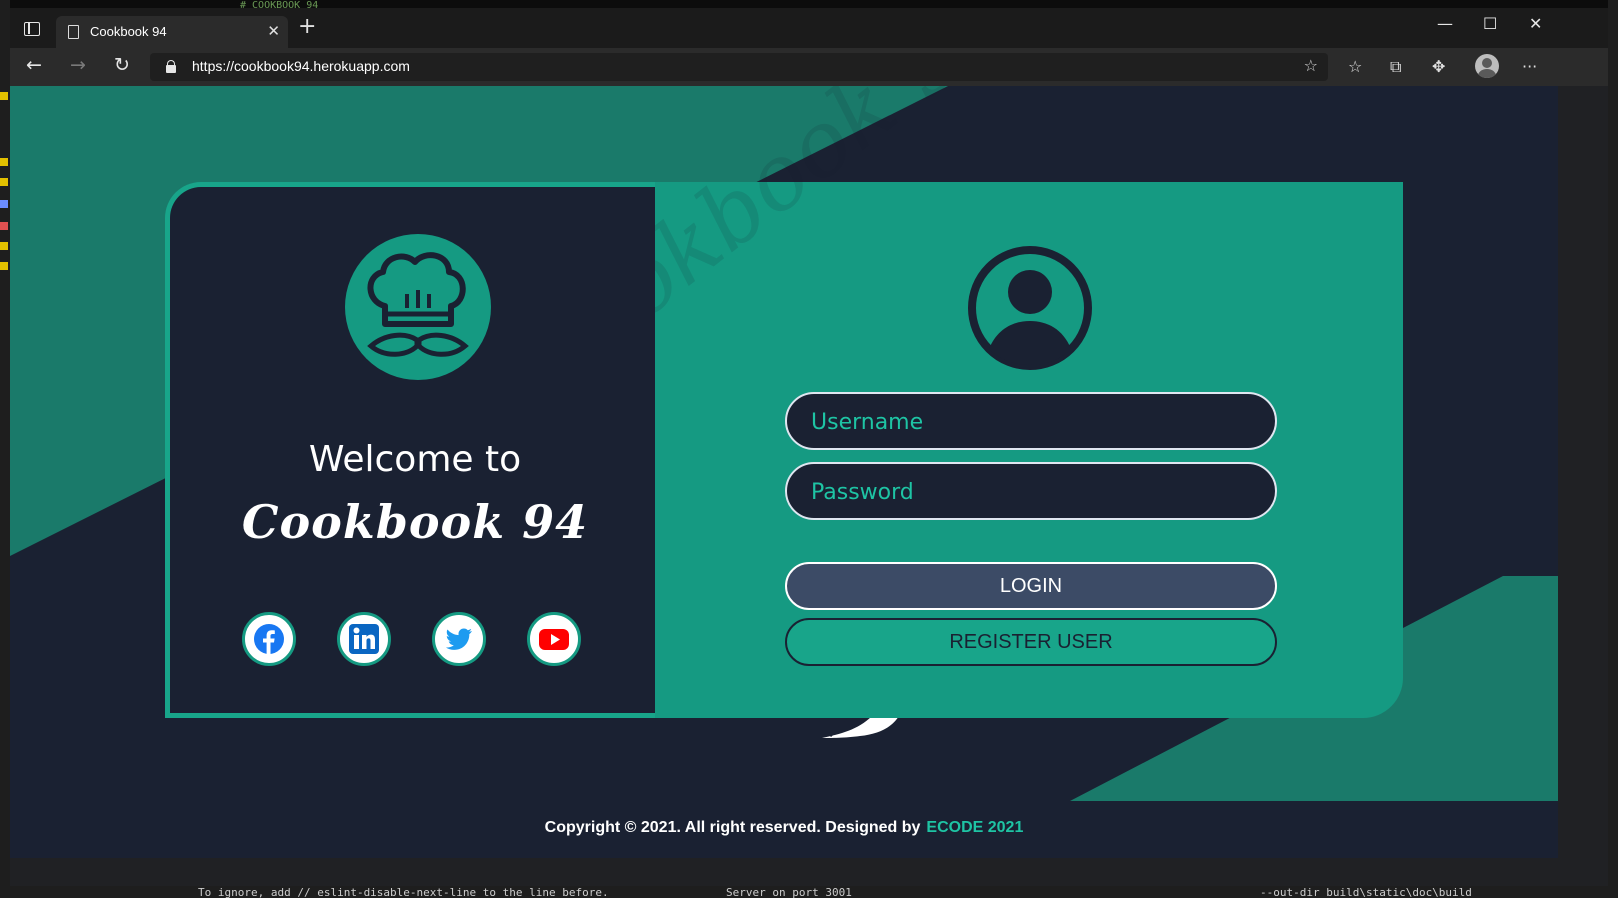 The width and height of the screenshot is (1618, 898). I want to click on new-tab-button: +, so click(307, 27).